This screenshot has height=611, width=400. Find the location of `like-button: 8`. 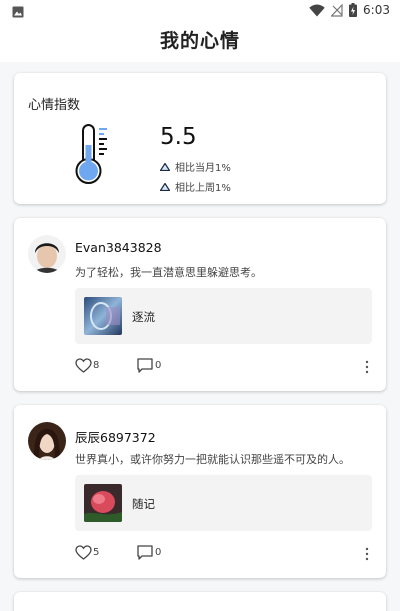

like-button: 8 is located at coordinates (87, 365).